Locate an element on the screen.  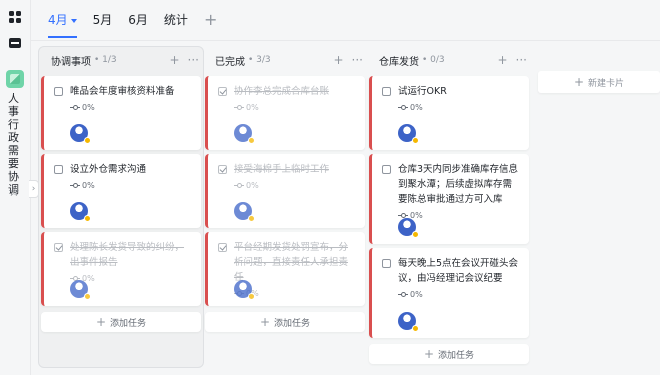
task-card: 接受海棉手上临时工作 0% is located at coordinates (285, 191).